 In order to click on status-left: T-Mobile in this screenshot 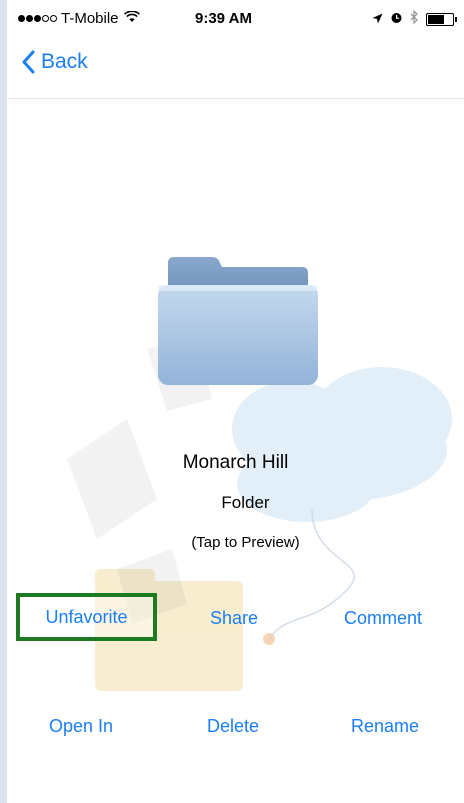, I will do `click(79, 18)`.